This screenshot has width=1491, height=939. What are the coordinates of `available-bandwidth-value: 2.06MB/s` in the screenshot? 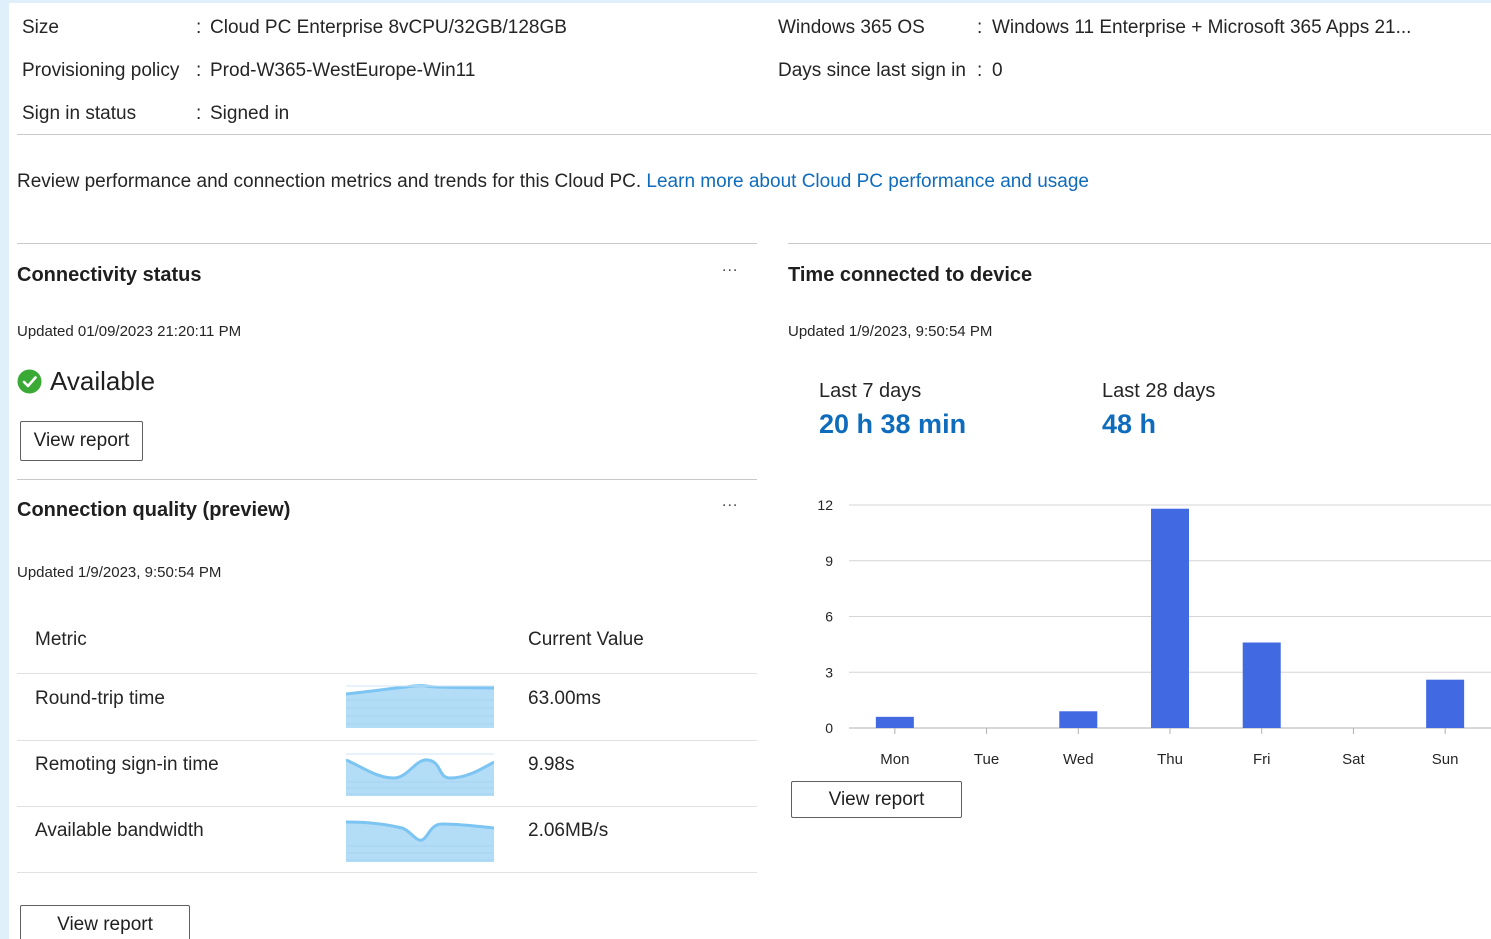 It's located at (568, 830).